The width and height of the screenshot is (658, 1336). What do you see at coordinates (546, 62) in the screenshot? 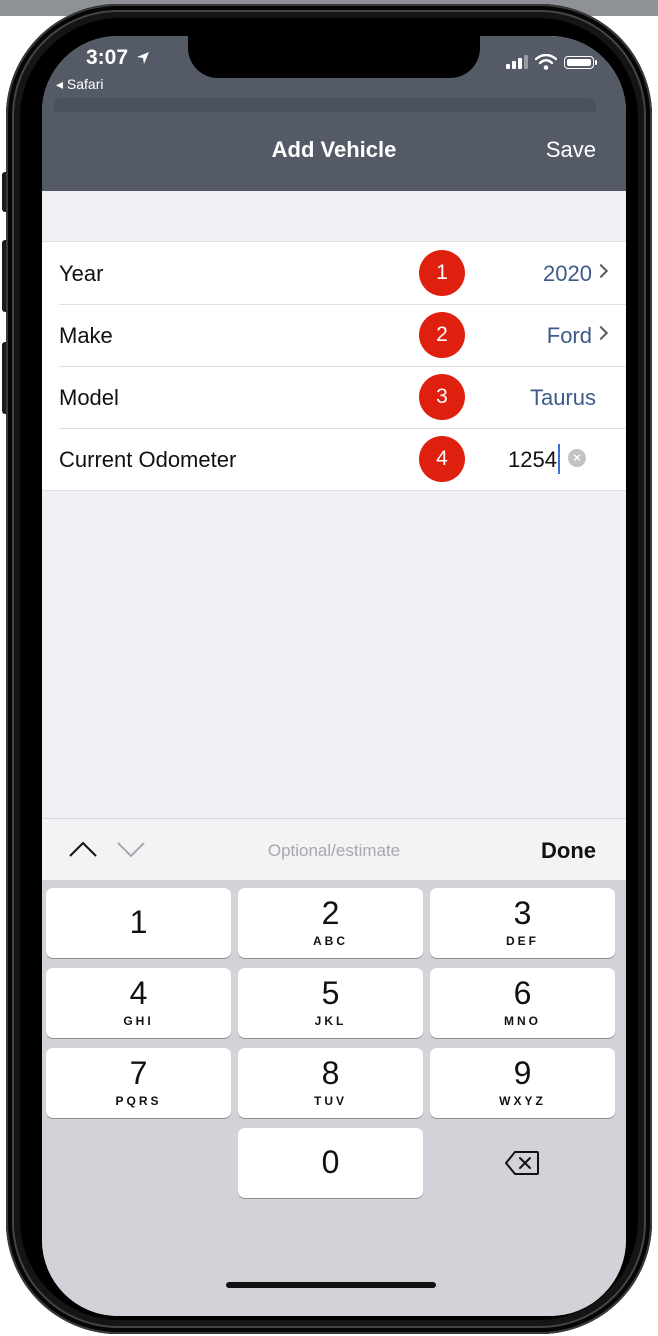
I see `wifi-icon` at bounding box center [546, 62].